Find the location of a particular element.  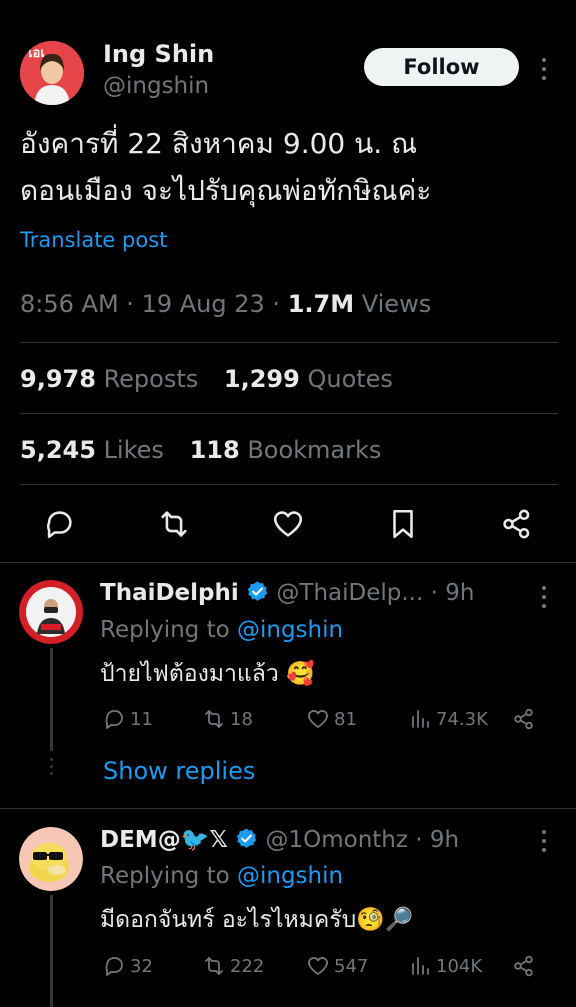

reply-count-button: 32 is located at coordinates (127, 966).